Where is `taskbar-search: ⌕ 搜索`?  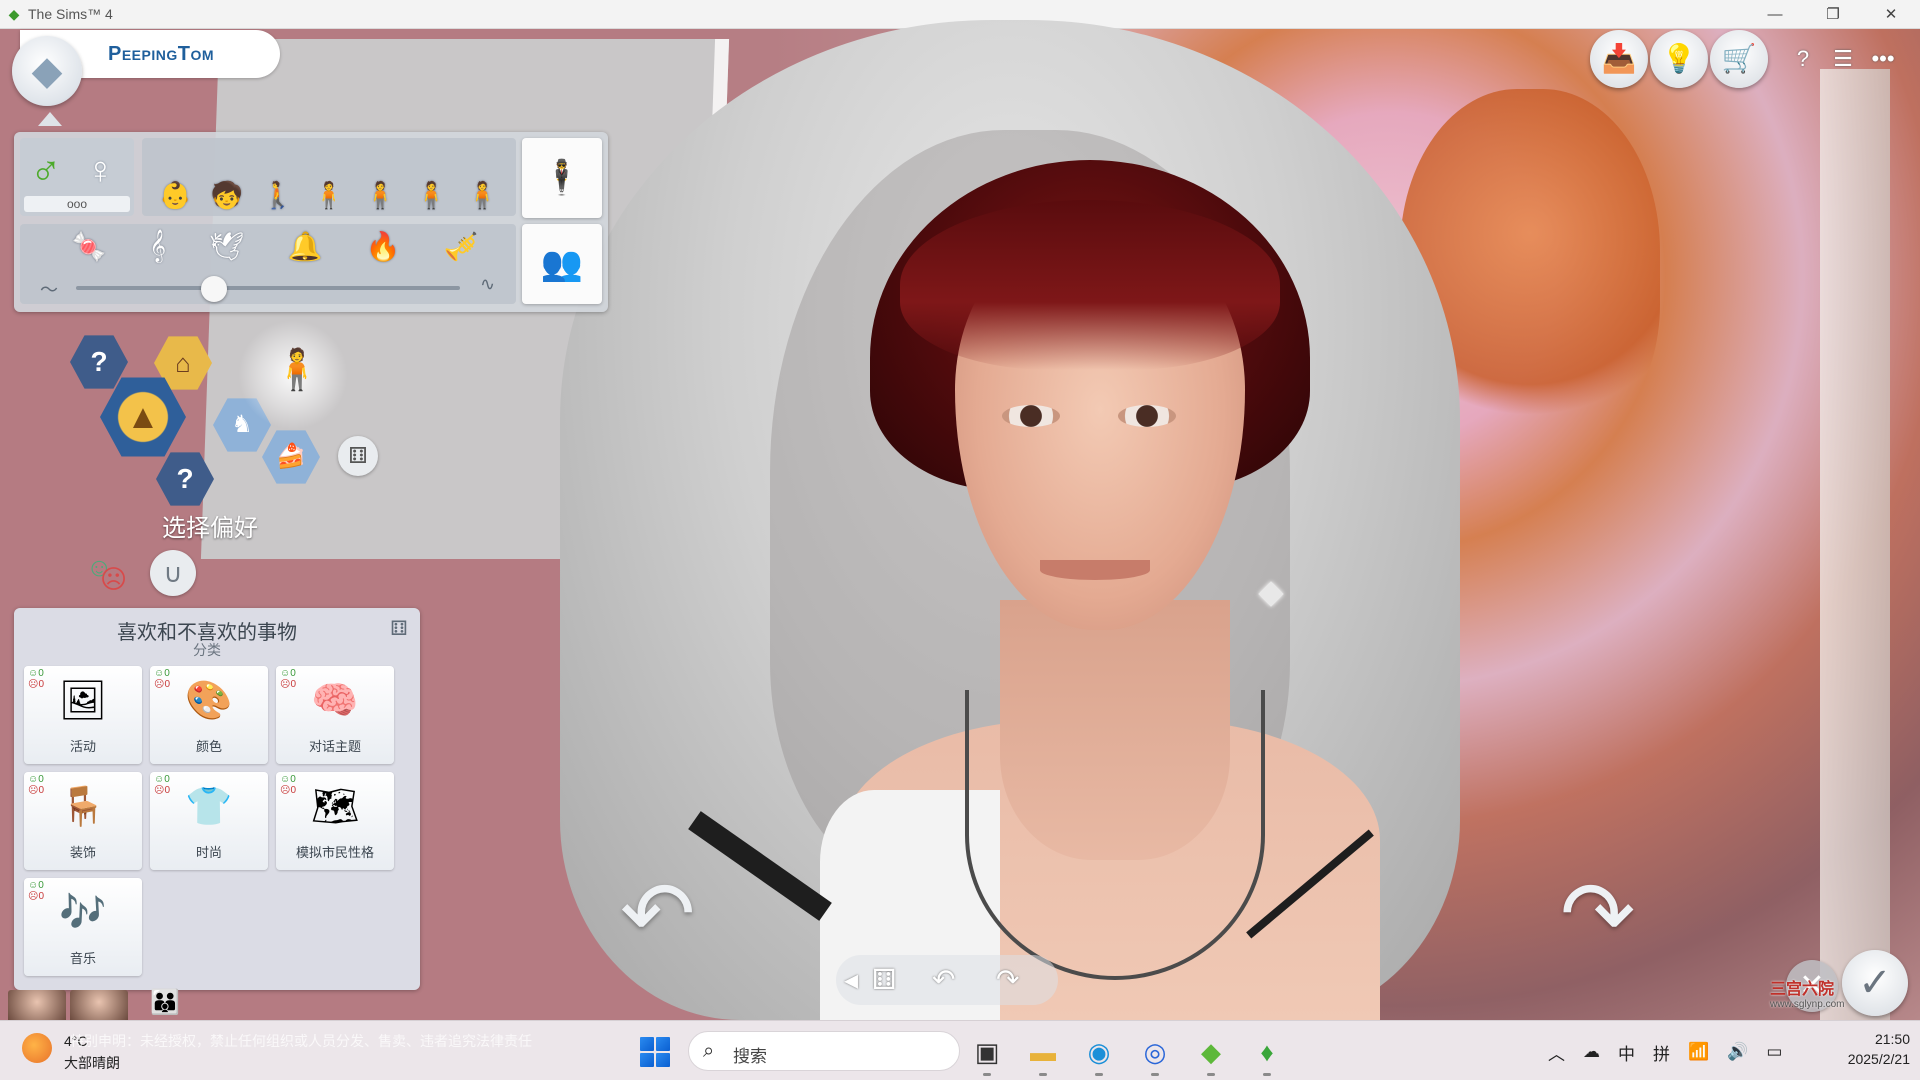 taskbar-search: ⌕ 搜索 is located at coordinates (824, 1051).